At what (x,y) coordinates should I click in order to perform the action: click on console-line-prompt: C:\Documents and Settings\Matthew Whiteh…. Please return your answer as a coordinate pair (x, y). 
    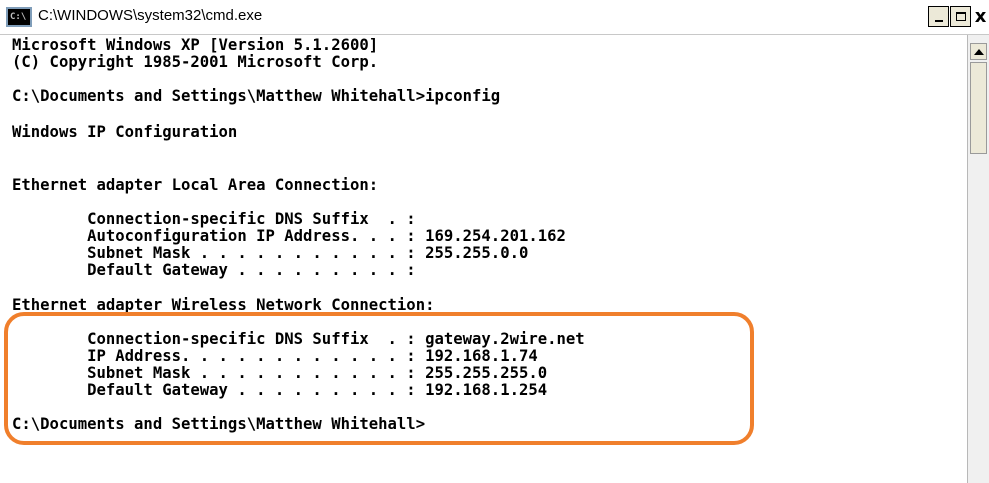
    Looking at the image, I should click on (219, 424).